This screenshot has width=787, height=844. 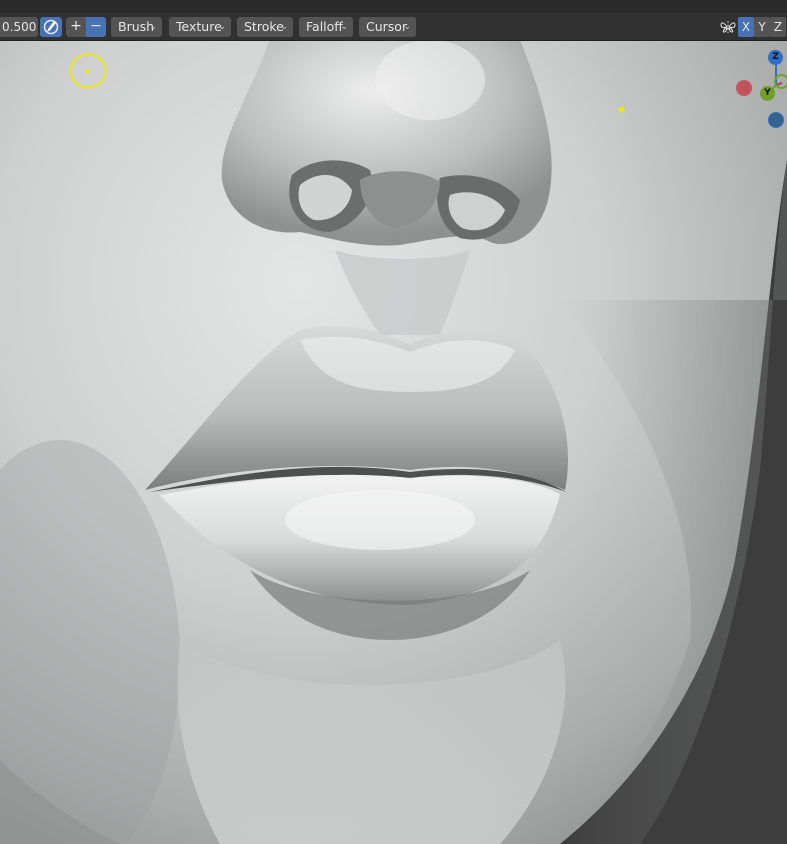 I want to click on stroke-menu-label: Stroke, so click(x=264, y=26).